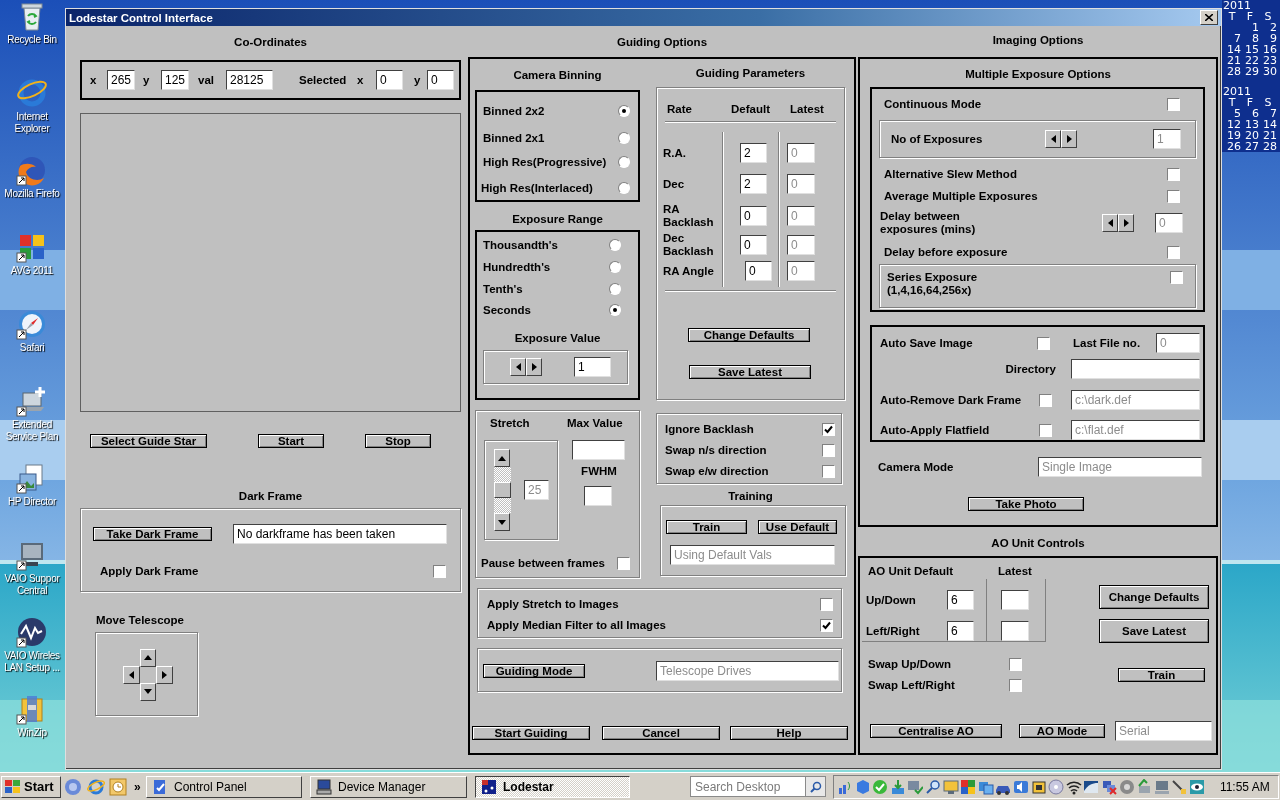  I want to click on input-field: Serial, so click(1163, 731).